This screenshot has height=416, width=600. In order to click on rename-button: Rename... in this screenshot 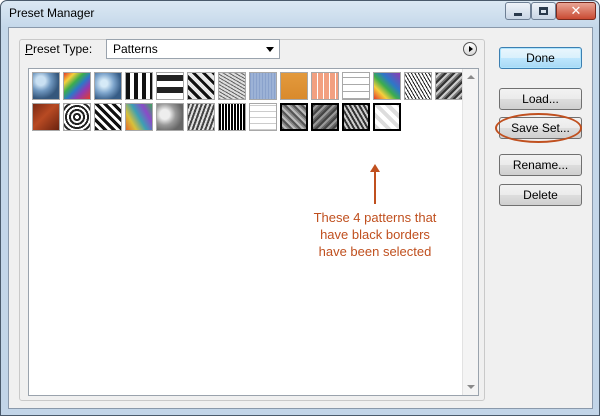, I will do `click(540, 165)`.